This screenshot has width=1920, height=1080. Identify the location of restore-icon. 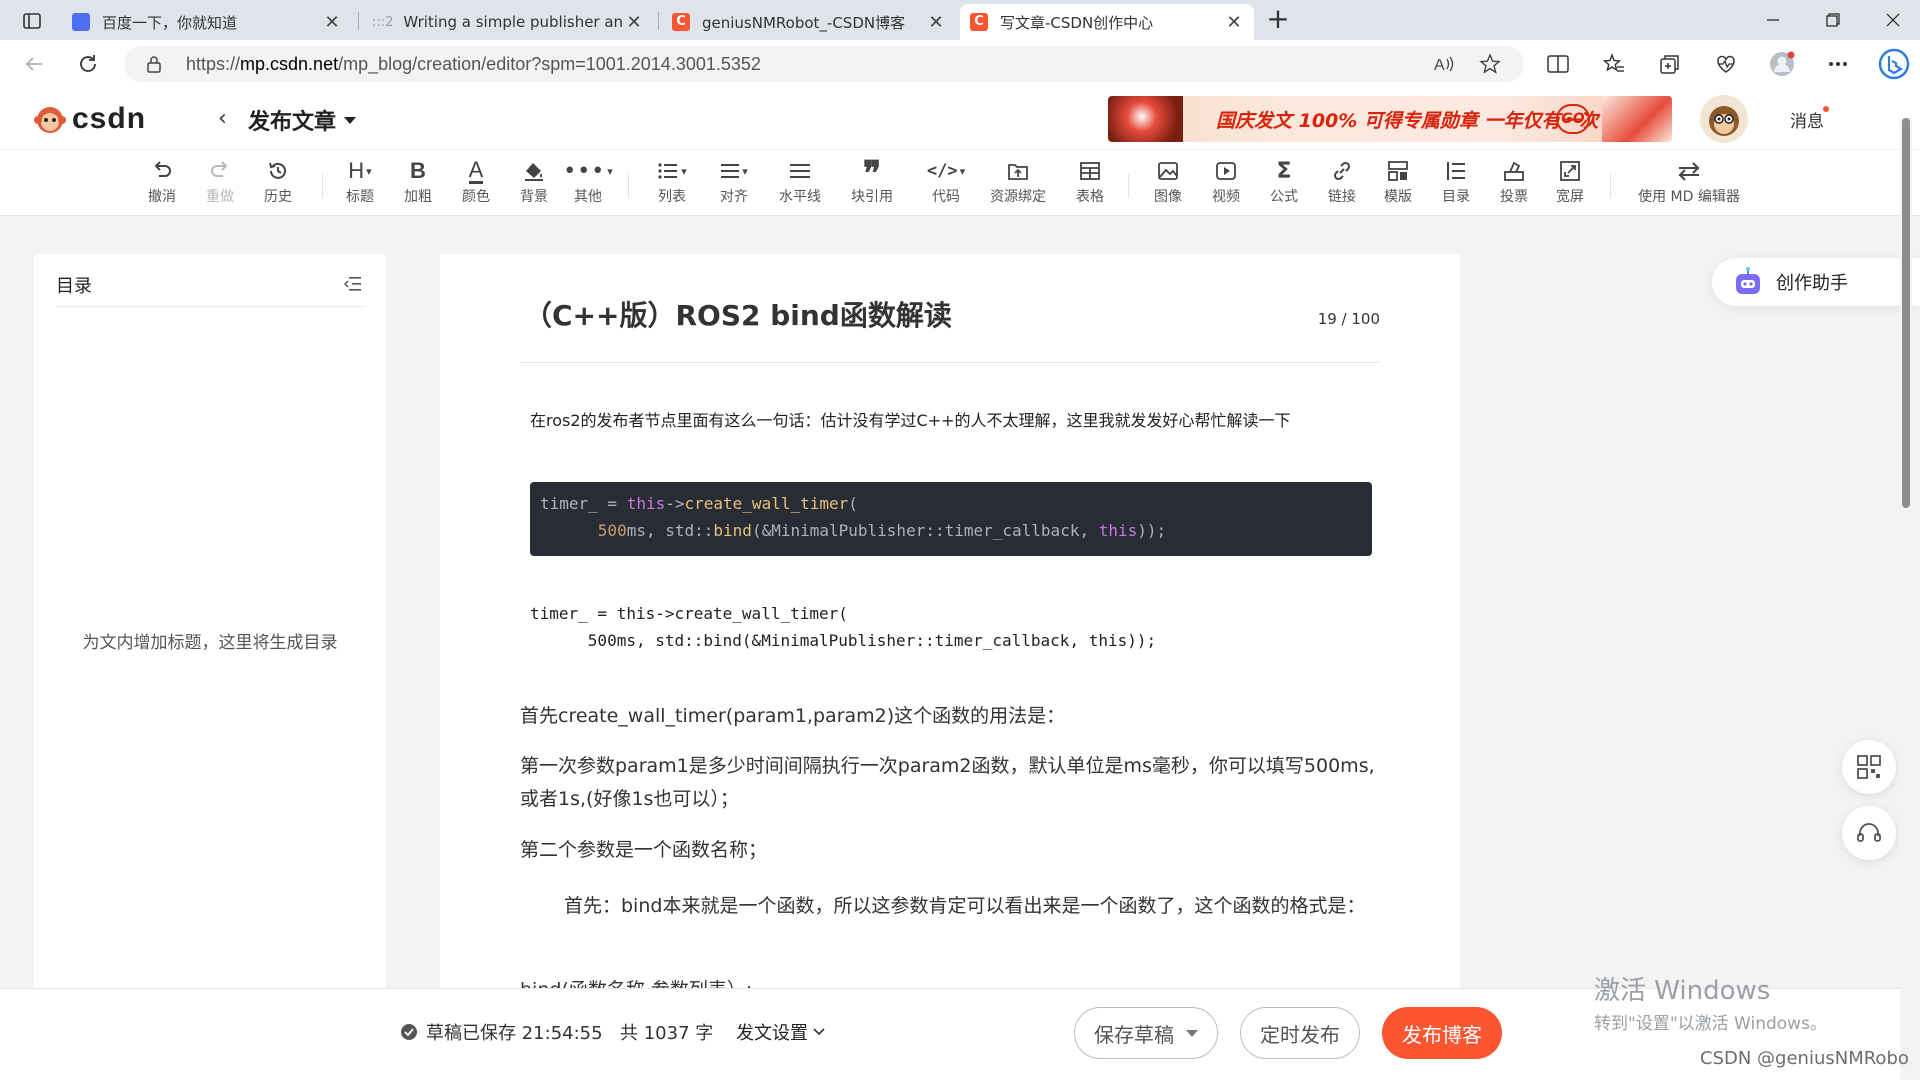
(1833, 20).